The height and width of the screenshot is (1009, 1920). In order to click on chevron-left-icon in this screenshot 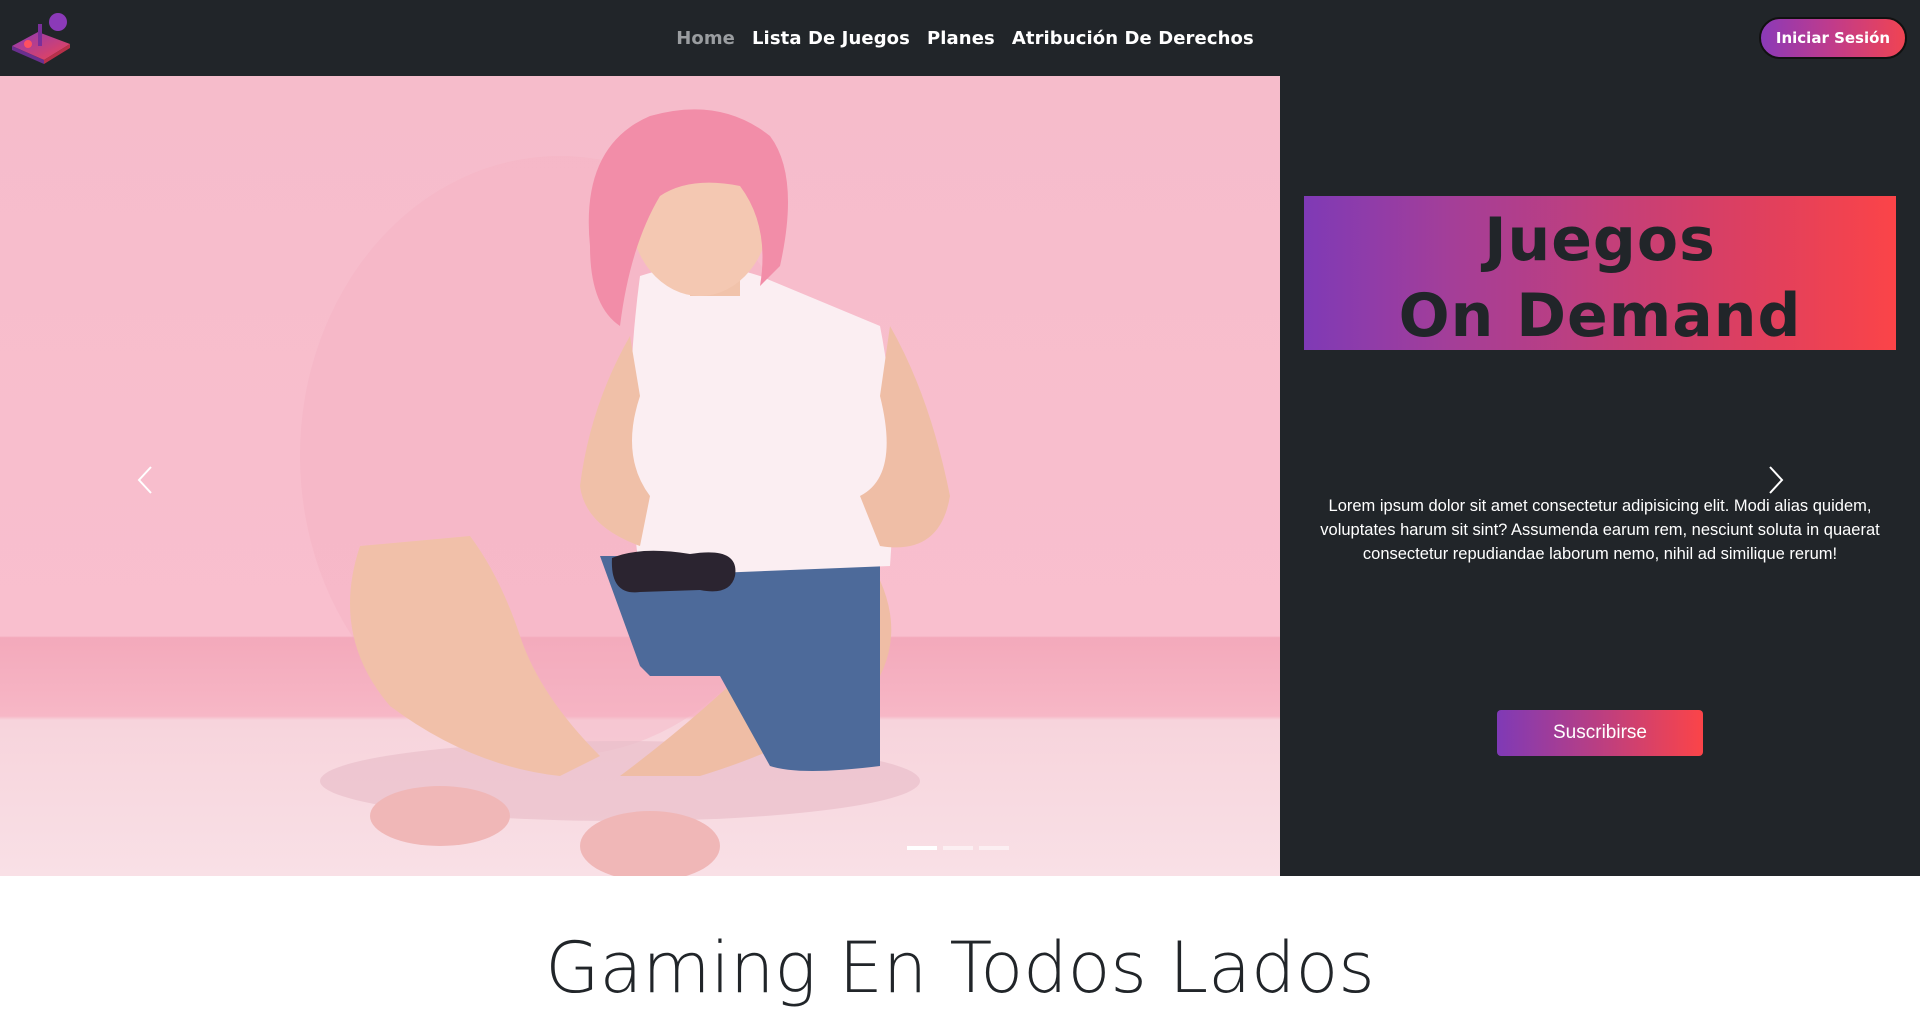, I will do `click(145, 482)`.